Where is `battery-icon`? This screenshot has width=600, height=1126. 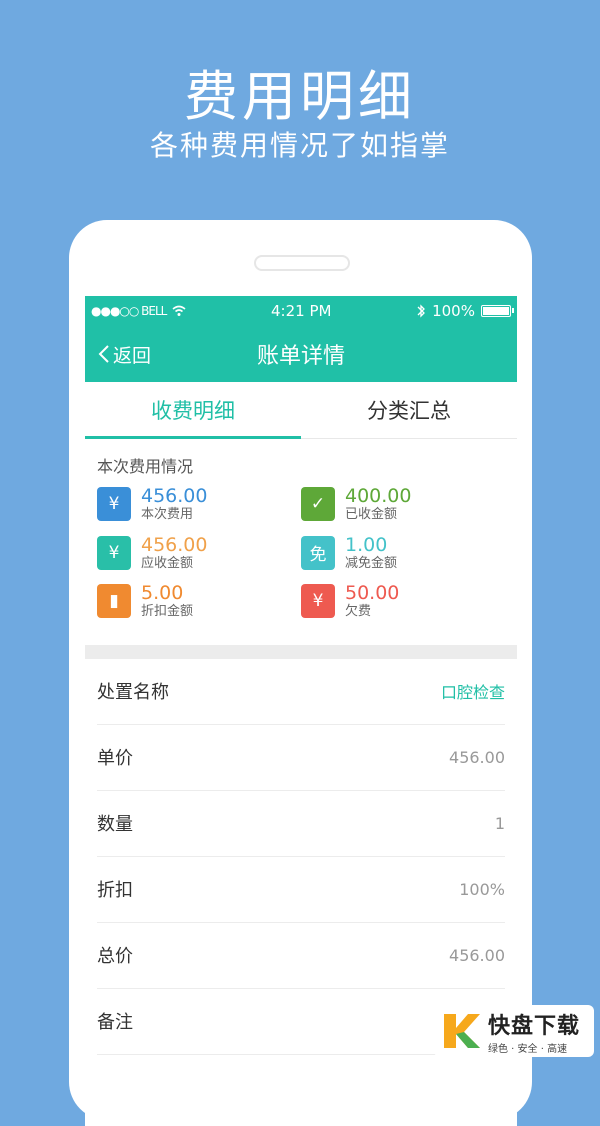 battery-icon is located at coordinates (497, 311).